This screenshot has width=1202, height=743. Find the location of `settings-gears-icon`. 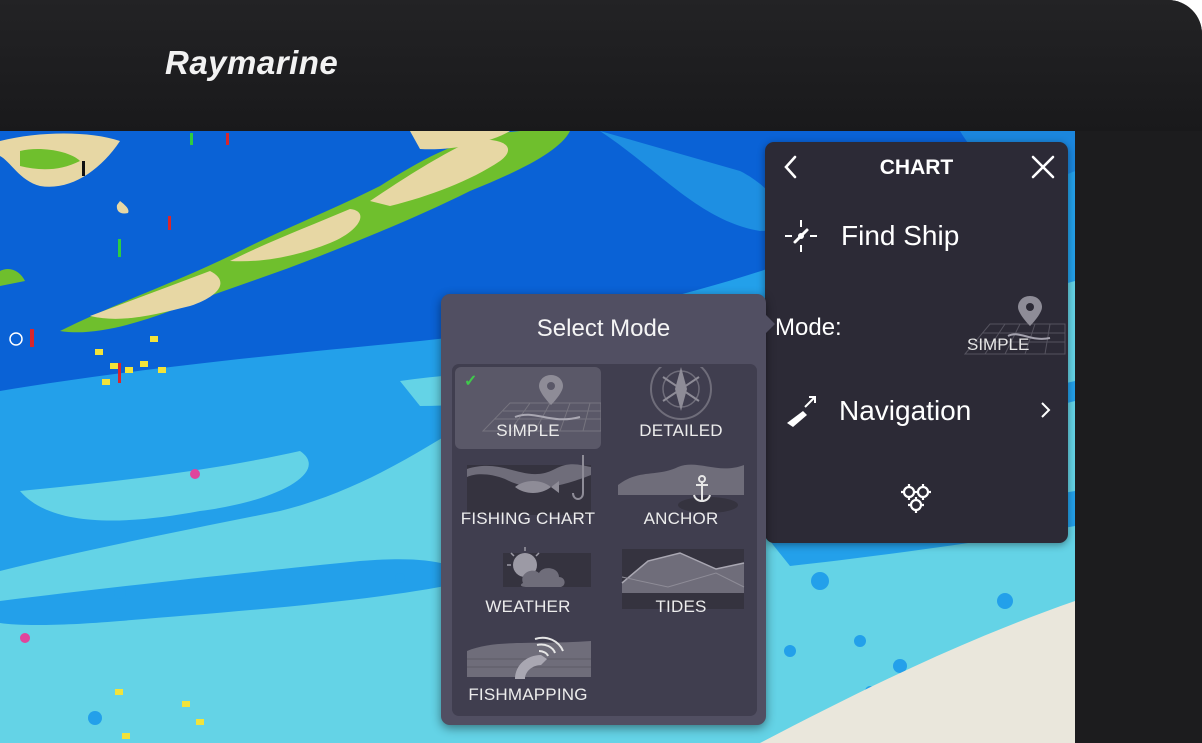

settings-gears-icon is located at coordinates (916, 498).